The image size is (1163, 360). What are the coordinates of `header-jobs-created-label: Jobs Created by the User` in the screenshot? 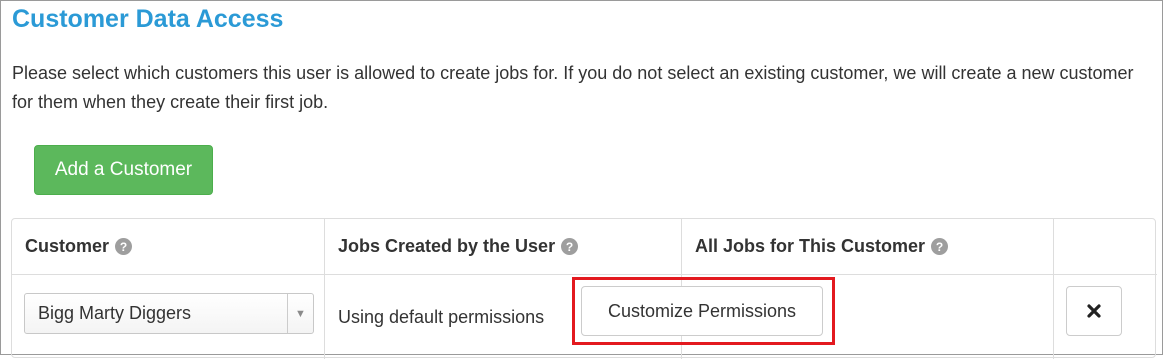 It's located at (447, 246).